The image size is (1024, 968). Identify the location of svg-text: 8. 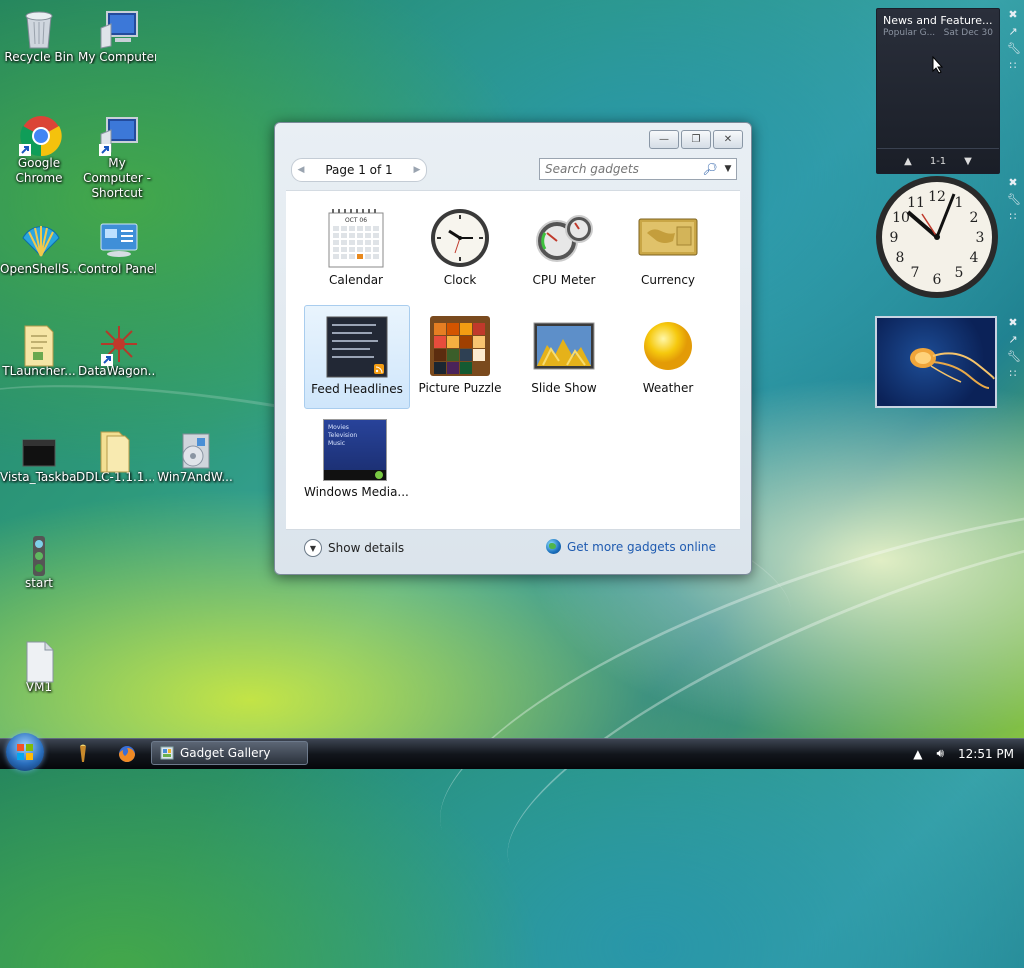
(900, 258).